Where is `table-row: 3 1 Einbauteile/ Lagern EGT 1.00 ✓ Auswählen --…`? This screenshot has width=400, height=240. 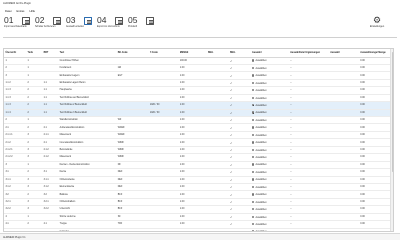
table-row: 3 1 Einbauteile/ Lagern EGT 1.00 ✓ Auswählen --… is located at coordinates (198, 75).